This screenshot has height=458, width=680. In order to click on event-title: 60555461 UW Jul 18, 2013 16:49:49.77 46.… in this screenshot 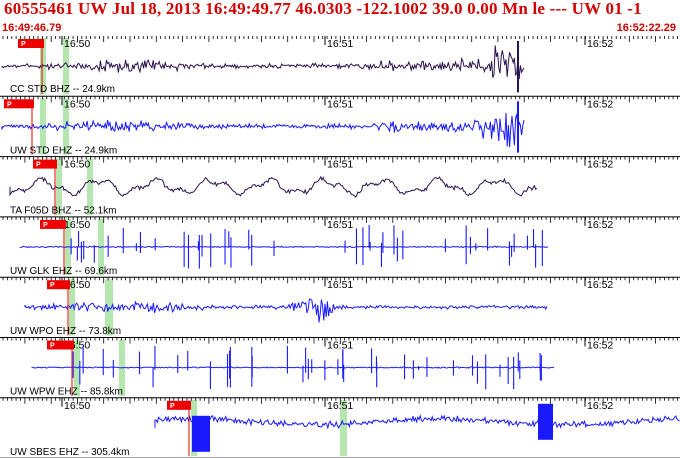, I will do `click(323, 9)`.